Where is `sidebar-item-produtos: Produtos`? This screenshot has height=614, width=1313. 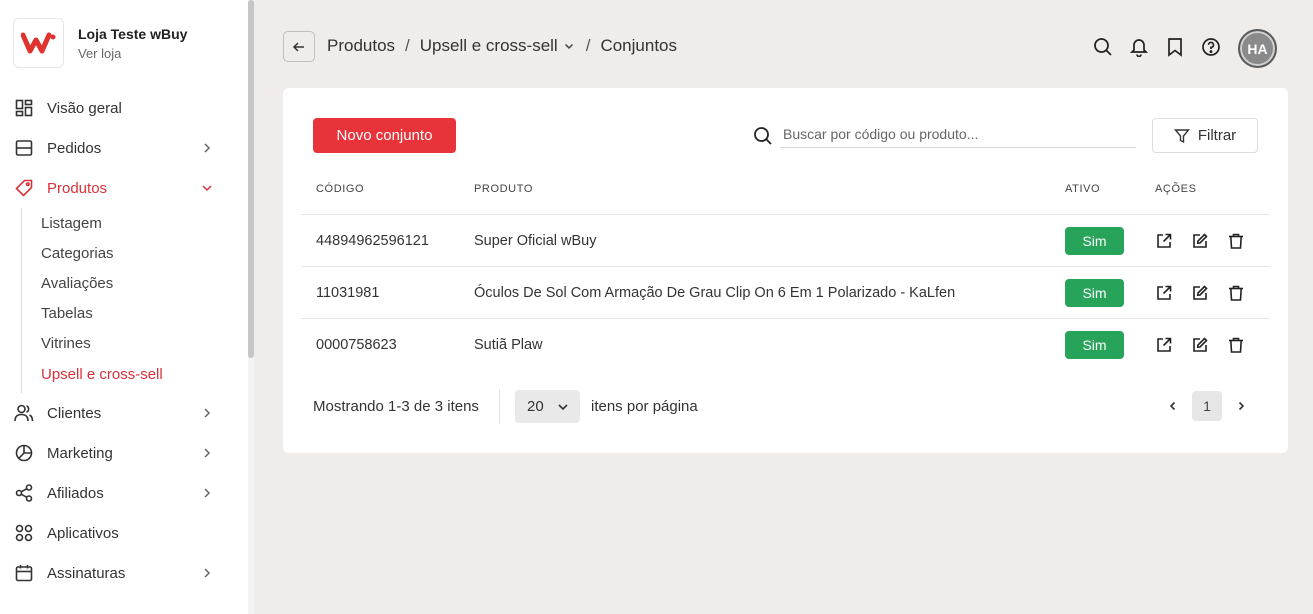 sidebar-item-produtos: Produtos is located at coordinates (124, 188).